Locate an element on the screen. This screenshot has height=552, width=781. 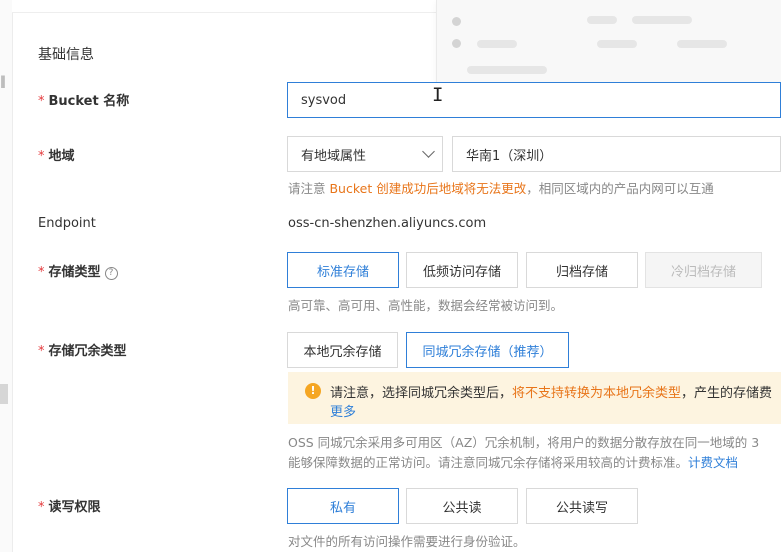
region-label: * 地域 is located at coordinates (56, 154).